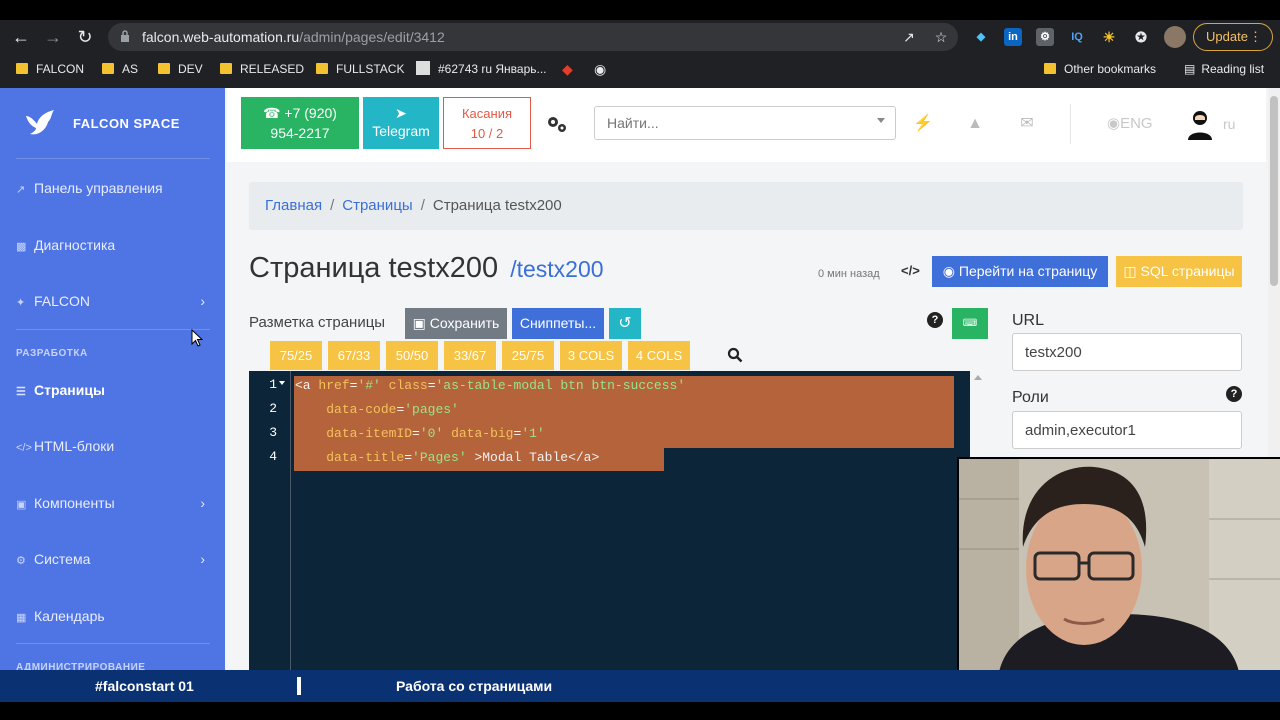 This screenshot has width=1280, height=720. I want to click on code-view-icon: </>, so click(910, 270).